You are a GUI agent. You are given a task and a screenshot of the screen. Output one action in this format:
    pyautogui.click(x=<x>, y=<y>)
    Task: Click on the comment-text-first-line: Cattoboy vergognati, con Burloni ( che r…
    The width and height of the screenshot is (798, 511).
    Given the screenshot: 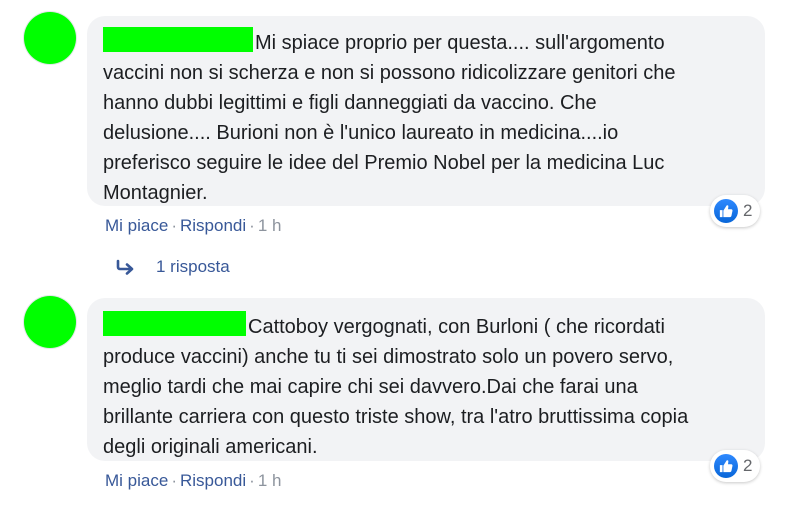 What is the action you would take?
    pyautogui.click(x=456, y=327)
    